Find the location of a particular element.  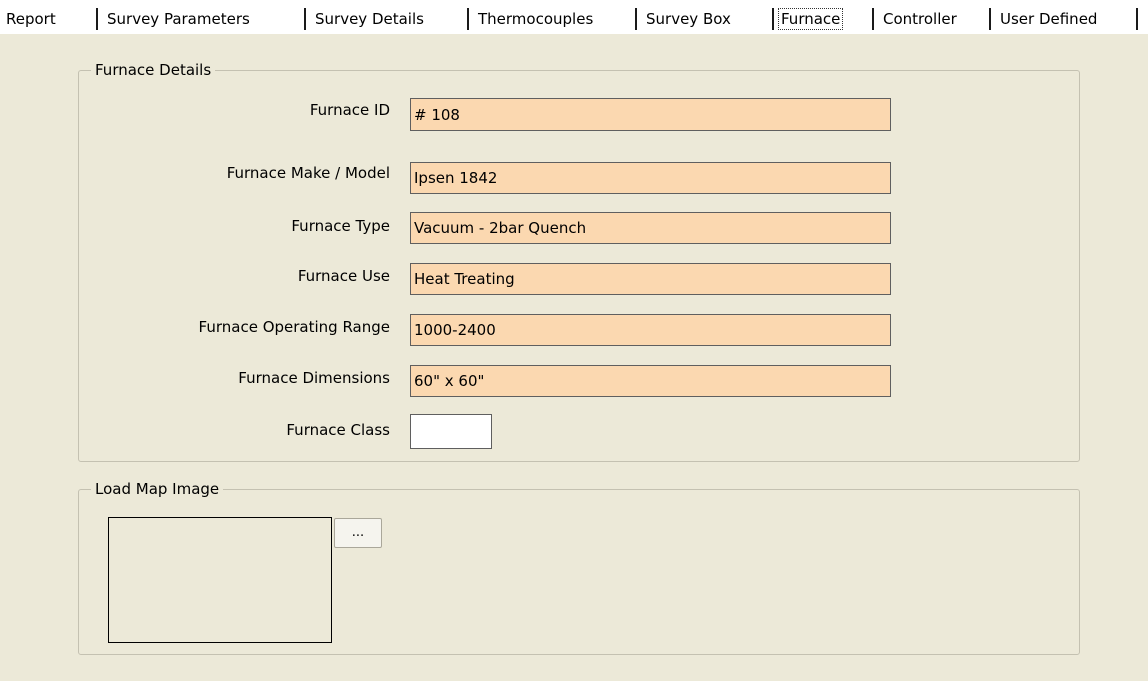

furnace-dimensions-label: Furnace Dimensions is located at coordinates (314, 378).